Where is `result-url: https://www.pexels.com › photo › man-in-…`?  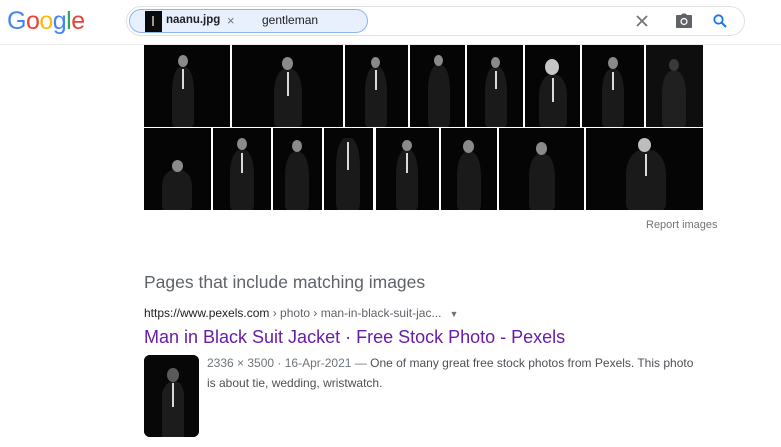 result-url: https://www.pexels.com › photo › man-in-… is located at coordinates (301, 313).